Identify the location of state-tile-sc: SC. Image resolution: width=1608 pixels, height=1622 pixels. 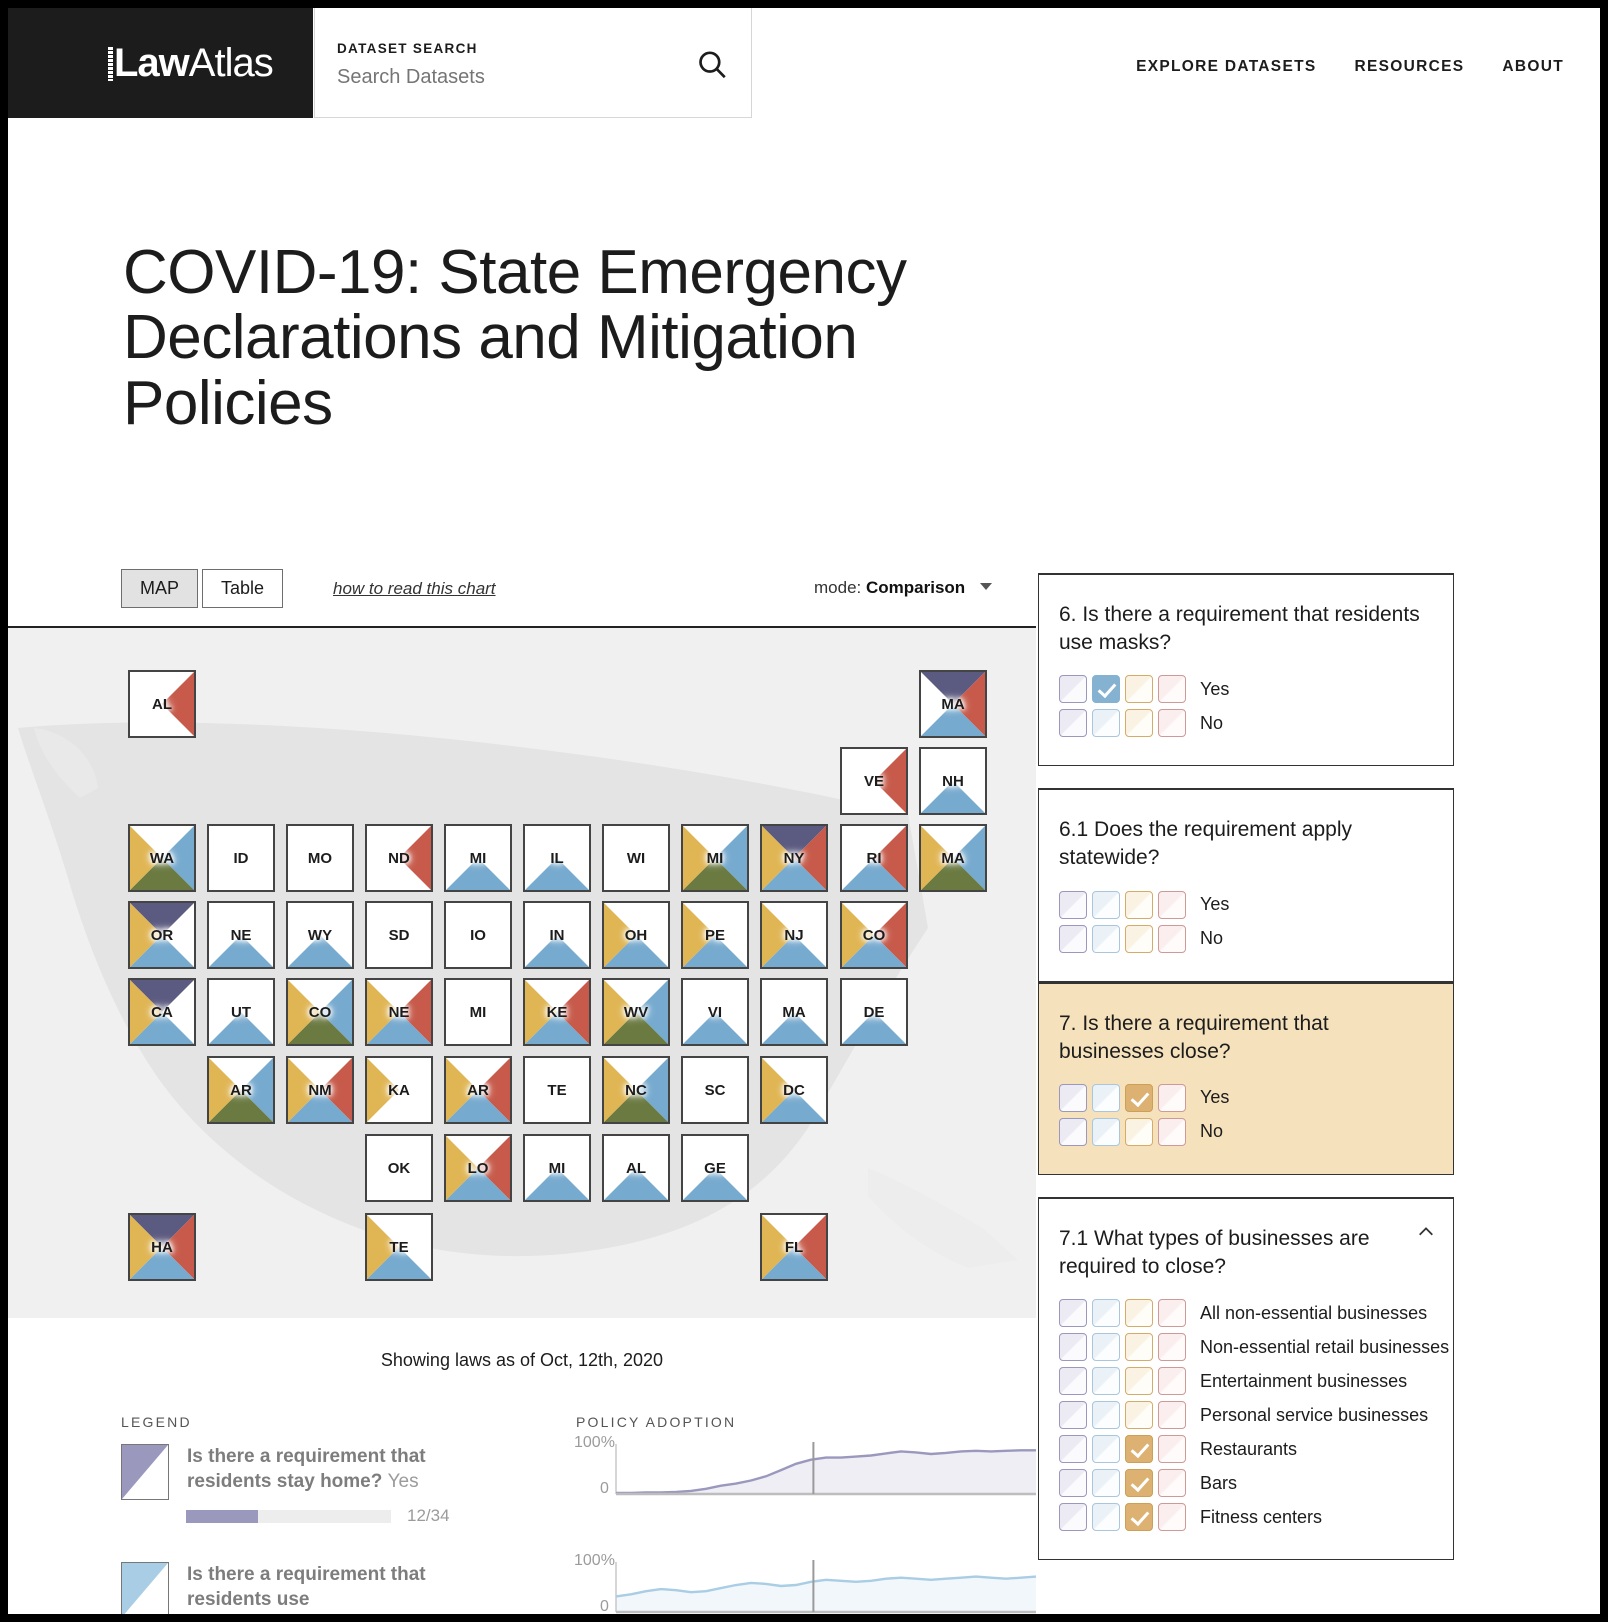
(715, 1090).